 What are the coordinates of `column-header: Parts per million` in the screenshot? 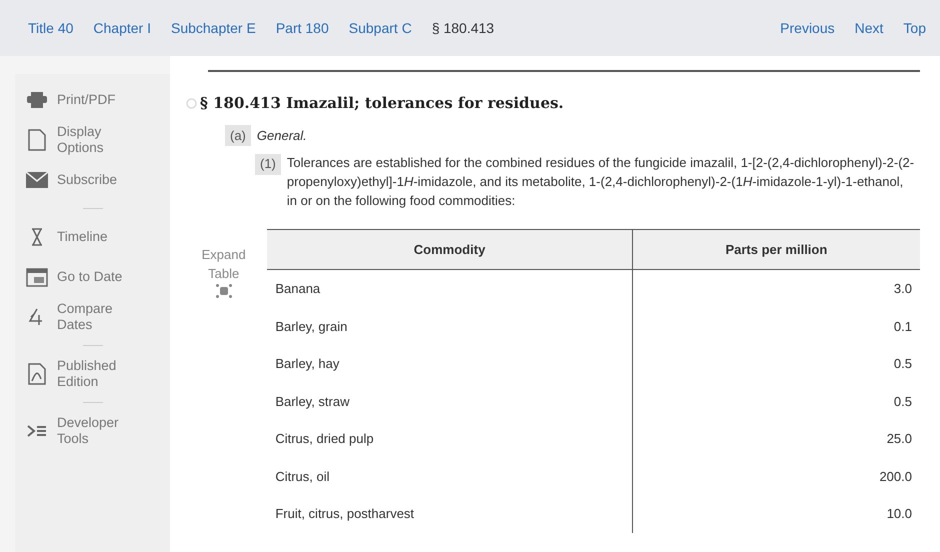 It's located at (776, 249).